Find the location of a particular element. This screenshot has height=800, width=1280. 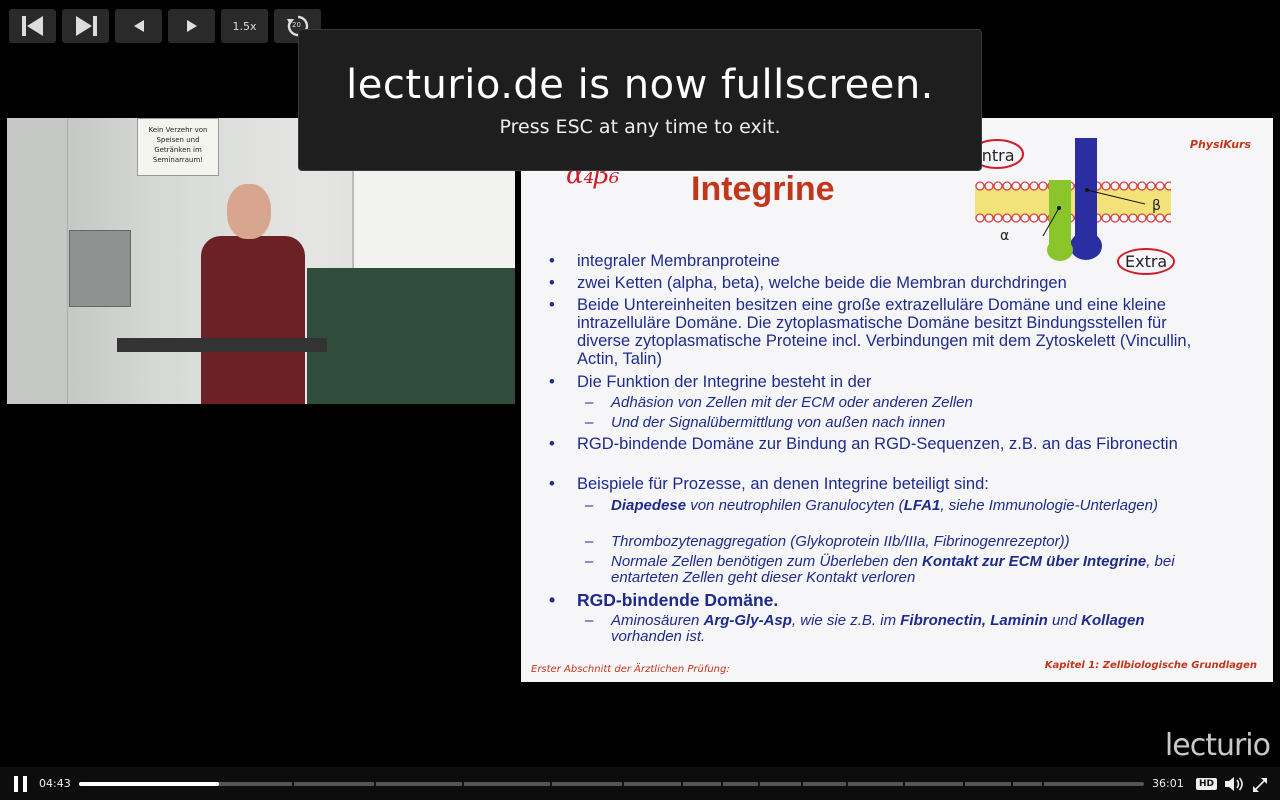

lecturer-body is located at coordinates (253, 320).